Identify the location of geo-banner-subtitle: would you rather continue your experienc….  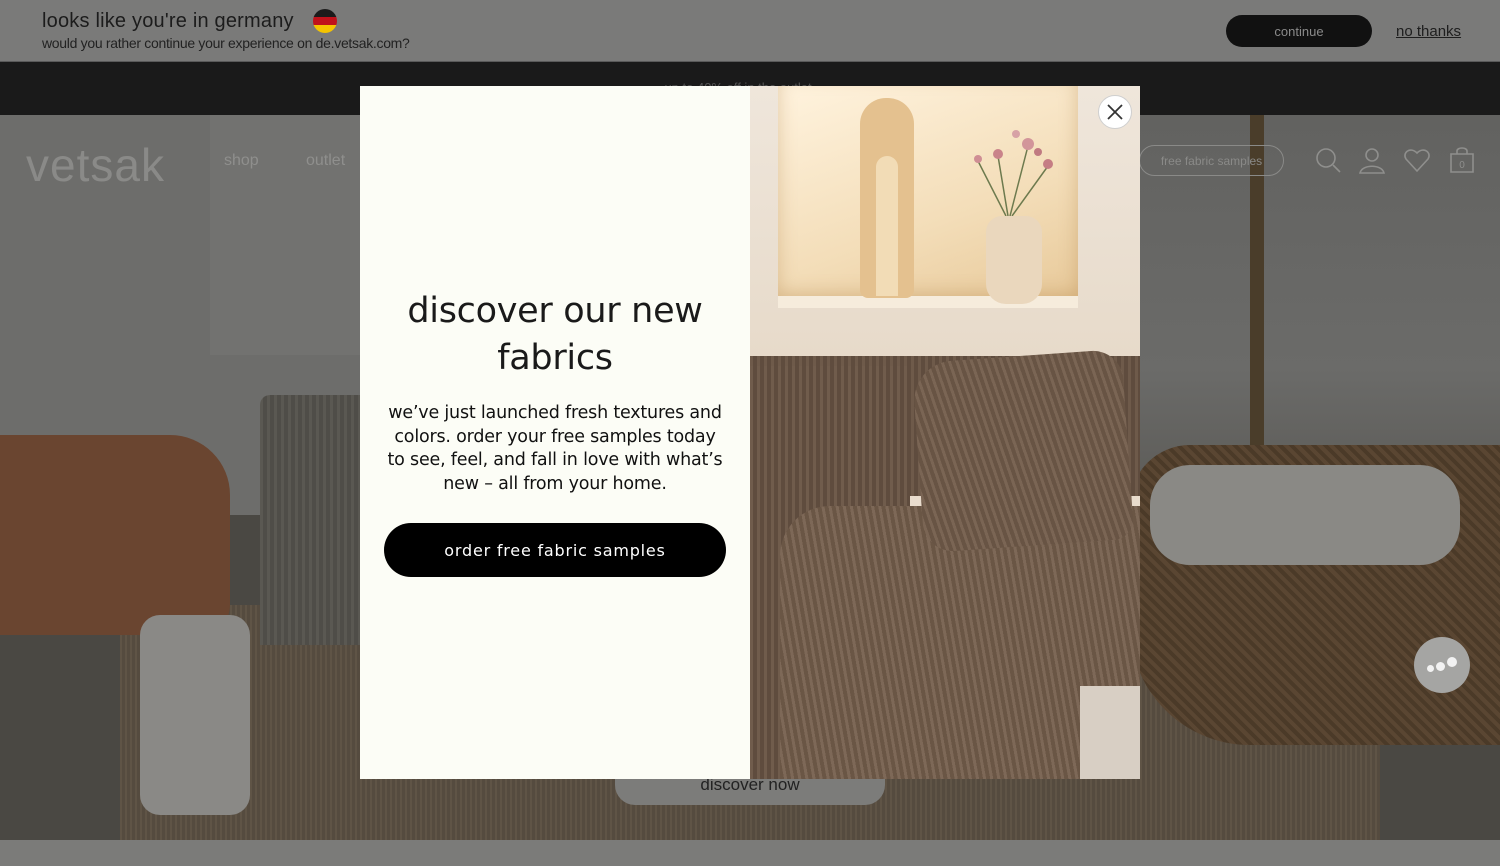
(226, 43).